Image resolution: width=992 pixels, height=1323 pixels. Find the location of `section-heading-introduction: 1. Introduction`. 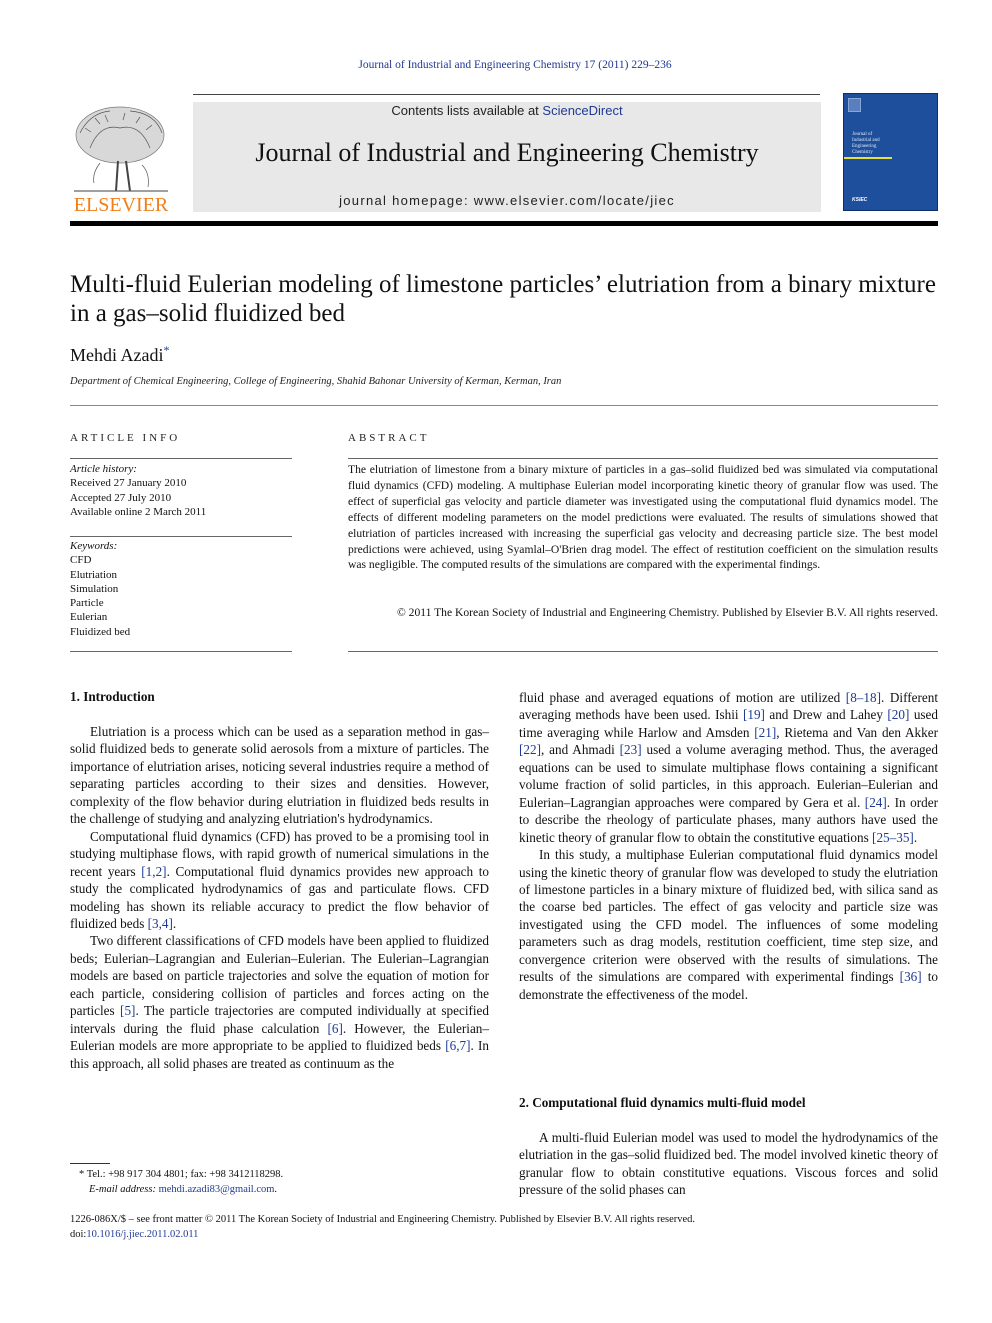

section-heading-introduction: 1. Introduction is located at coordinates (112, 696).